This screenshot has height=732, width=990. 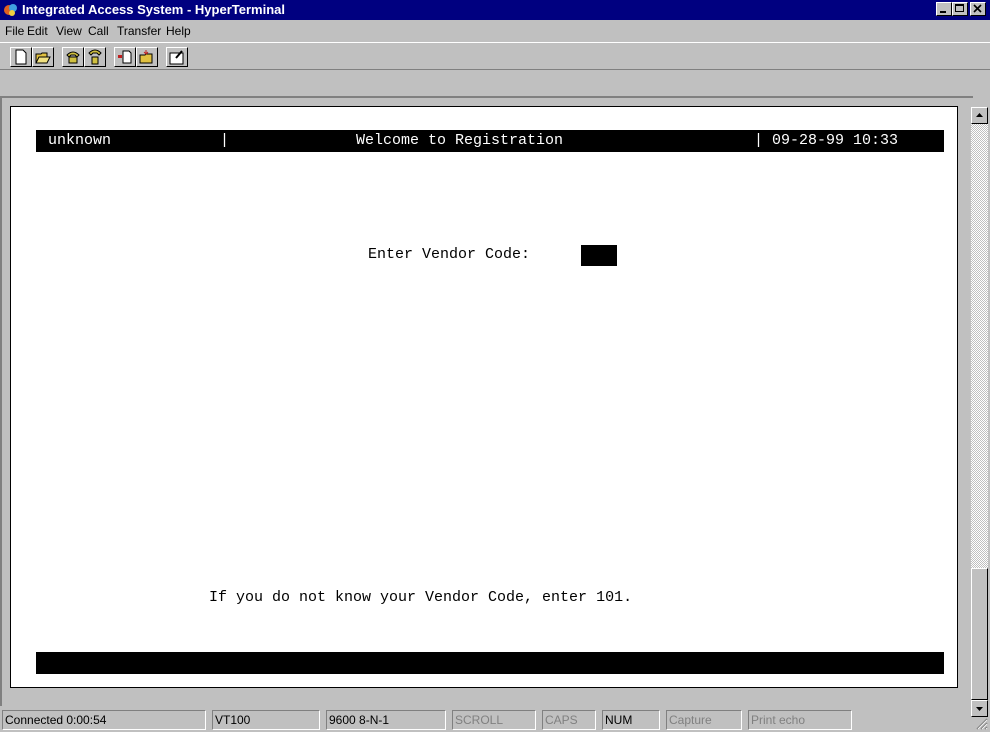 I want to click on properties-button, so click(x=177, y=57).